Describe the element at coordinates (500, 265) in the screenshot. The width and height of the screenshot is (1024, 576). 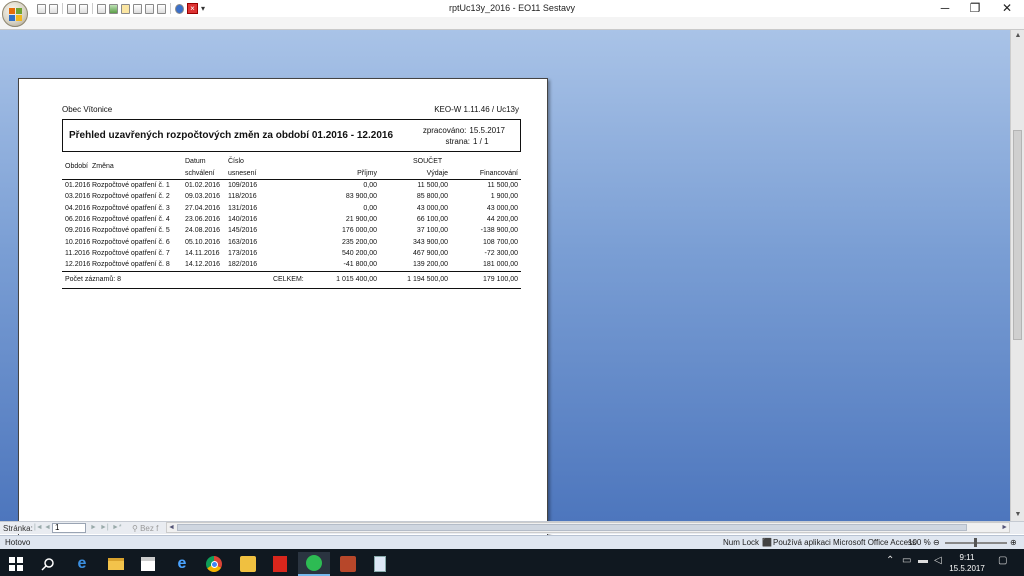
I see `cell-financovani: 181 000,00` at that location.